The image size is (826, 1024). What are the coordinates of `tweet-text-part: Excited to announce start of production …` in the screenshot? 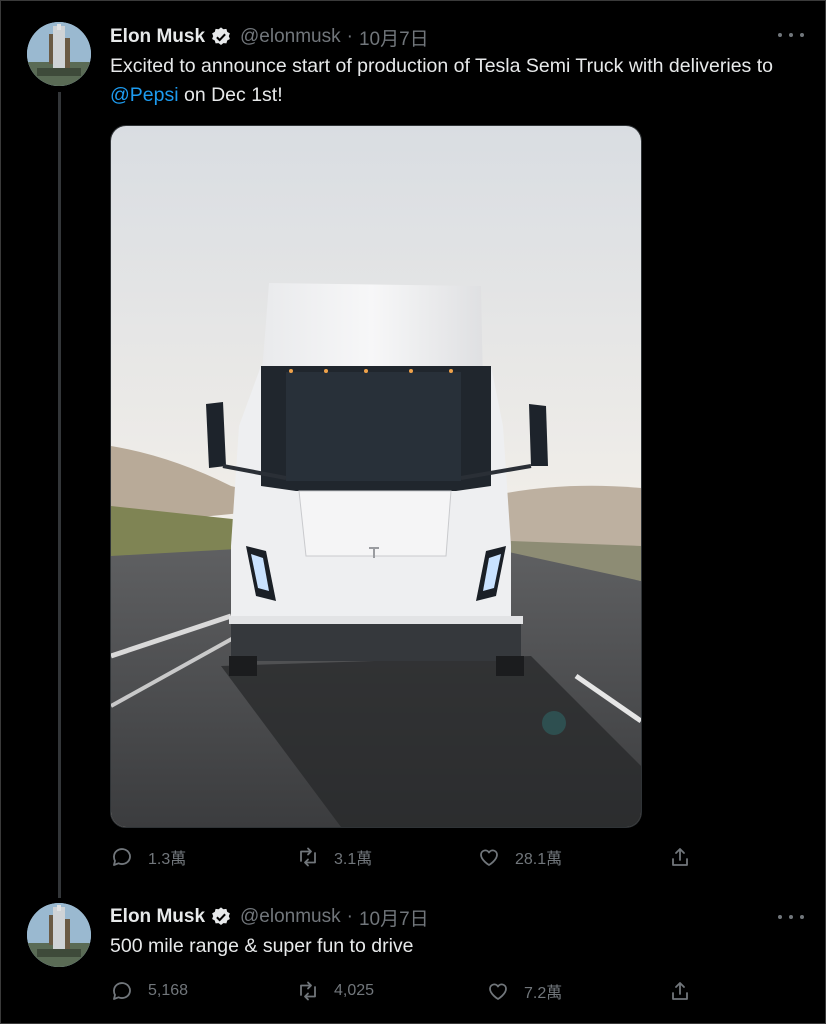 It's located at (441, 66).